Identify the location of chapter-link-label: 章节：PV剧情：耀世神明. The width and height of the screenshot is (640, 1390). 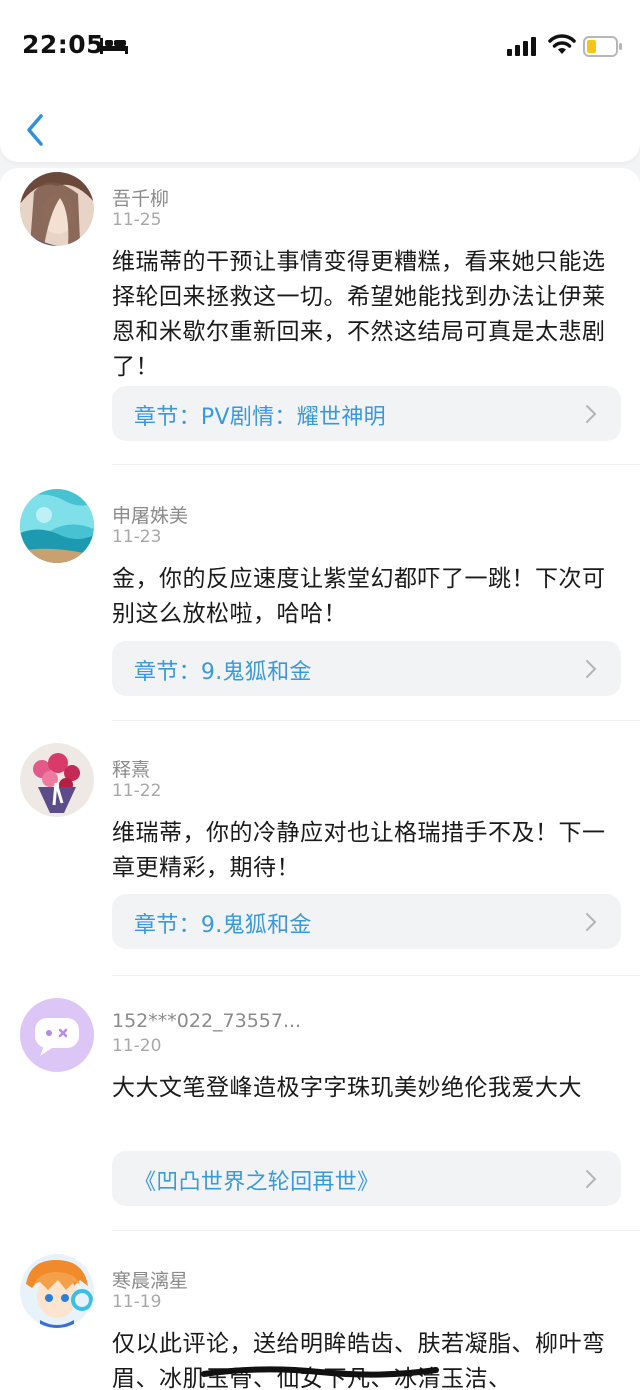
(260, 417).